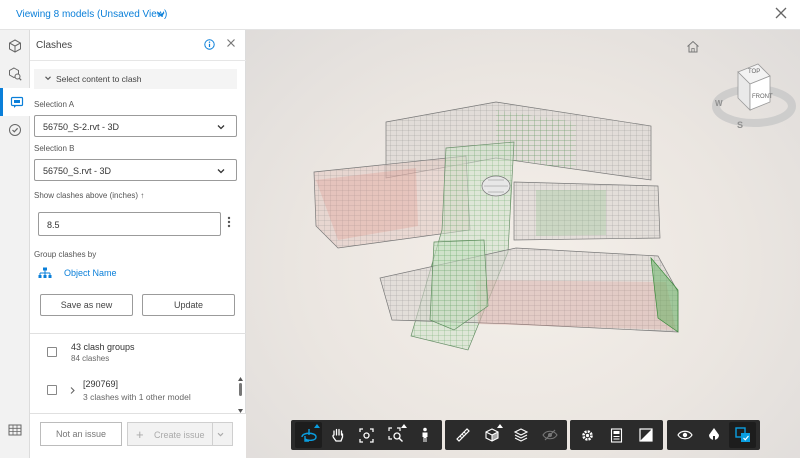  I want to click on zoom-window-icon, so click(395, 434).